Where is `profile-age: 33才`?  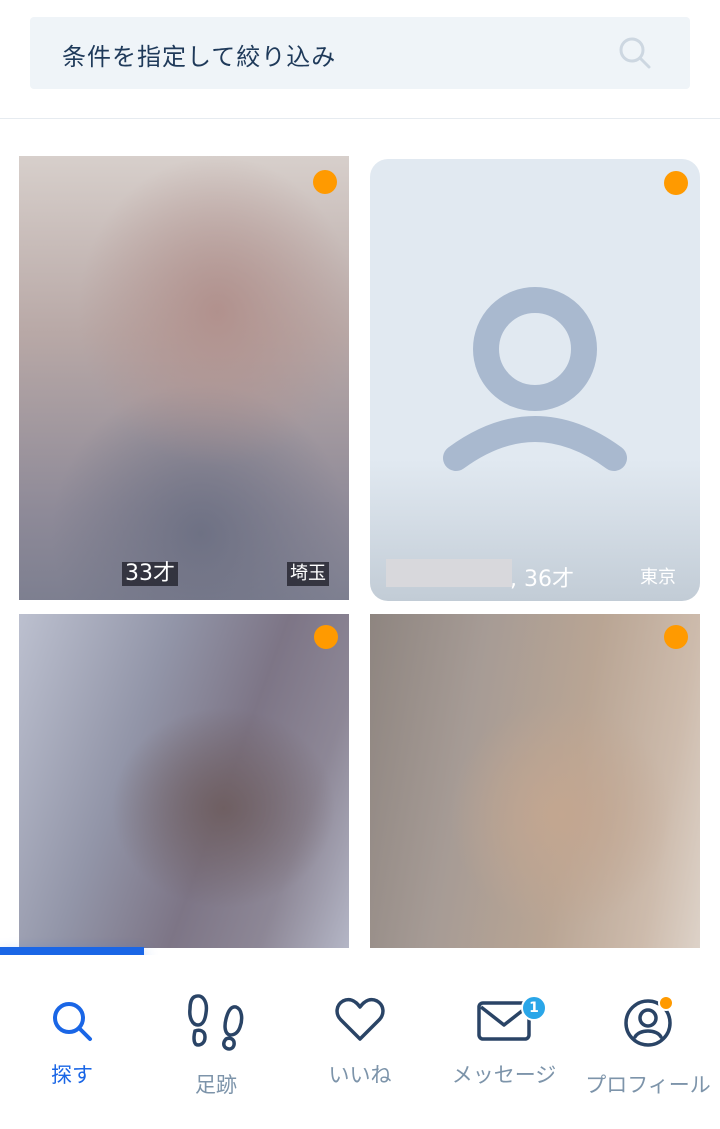
profile-age: 33才 is located at coordinates (150, 574).